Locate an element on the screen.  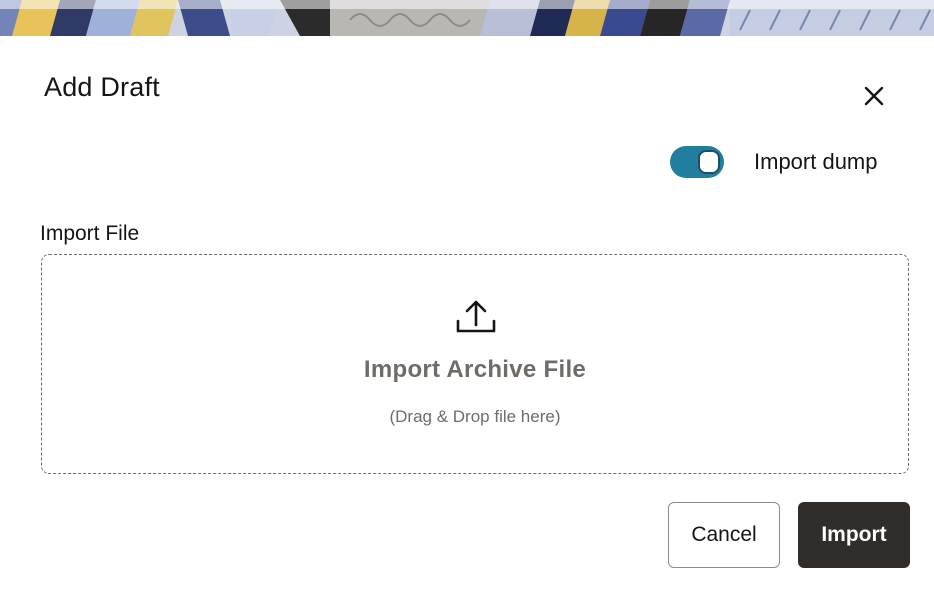
import-file-label: Import File is located at coordinates (90, 233).